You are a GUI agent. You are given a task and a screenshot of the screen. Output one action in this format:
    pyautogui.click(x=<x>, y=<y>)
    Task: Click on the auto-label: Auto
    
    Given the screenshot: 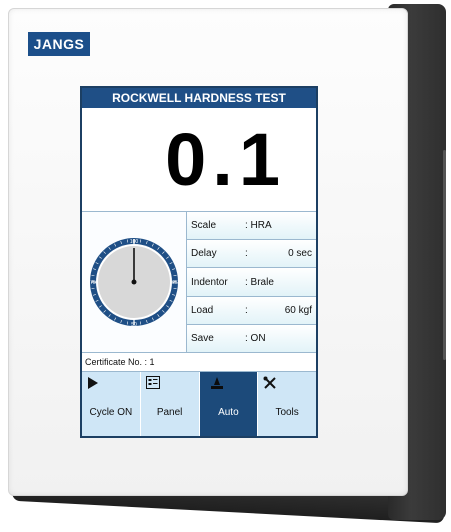 What is the action you would take?
    pyautogui.click(x=228, y=412)
    